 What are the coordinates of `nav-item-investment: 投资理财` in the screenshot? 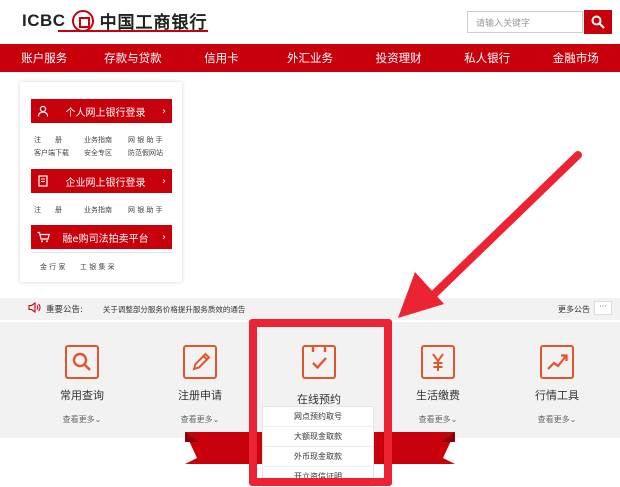 It's located at (398, 58).